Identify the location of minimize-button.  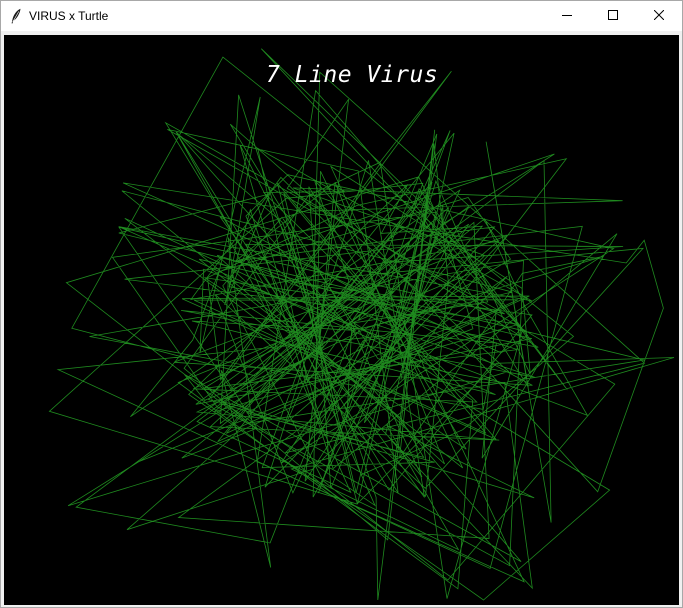
(567, 16).